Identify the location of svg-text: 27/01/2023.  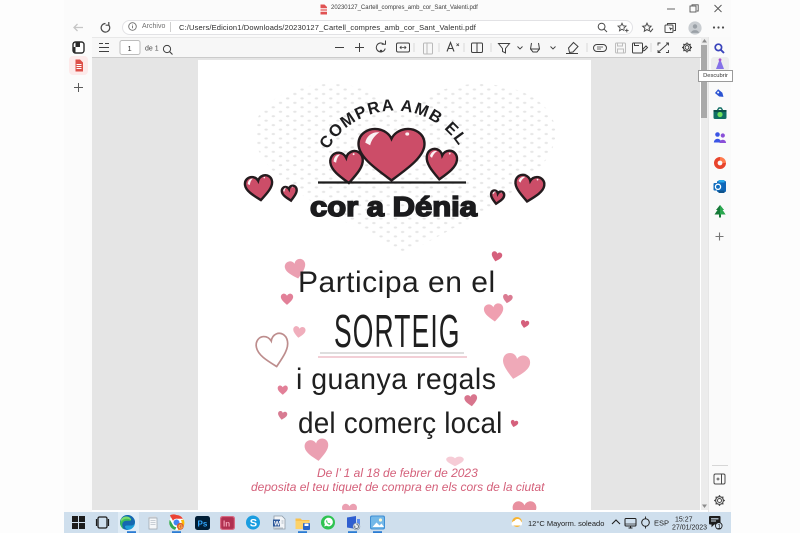
(689, 528).